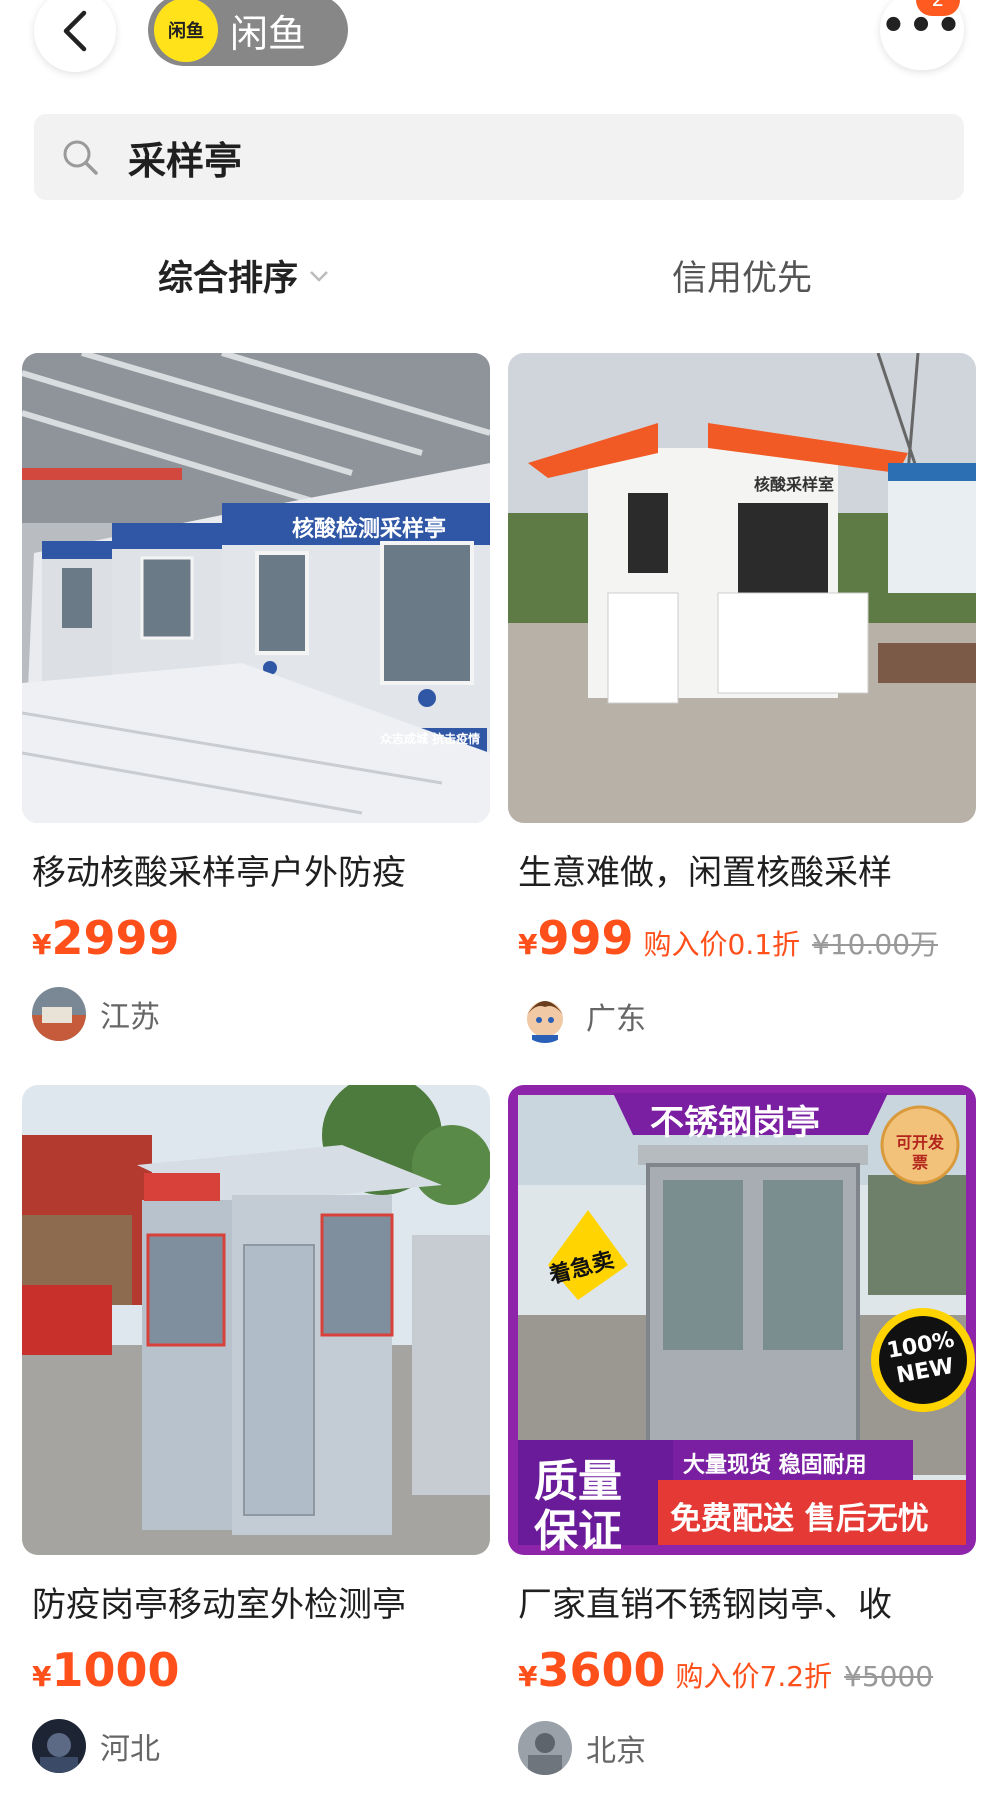  What do you see at coordinates (775, 1465) in the screenshot?
I see `image-feature-text-1: 大量现货 稳固耐用` at bounding box center [775, 1465].